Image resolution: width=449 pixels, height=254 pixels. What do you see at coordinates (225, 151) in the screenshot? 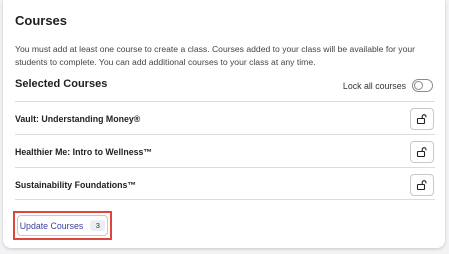
I see `course-row: Healthier Me: Intro to Wellness™` at bounding box center [225, 151].